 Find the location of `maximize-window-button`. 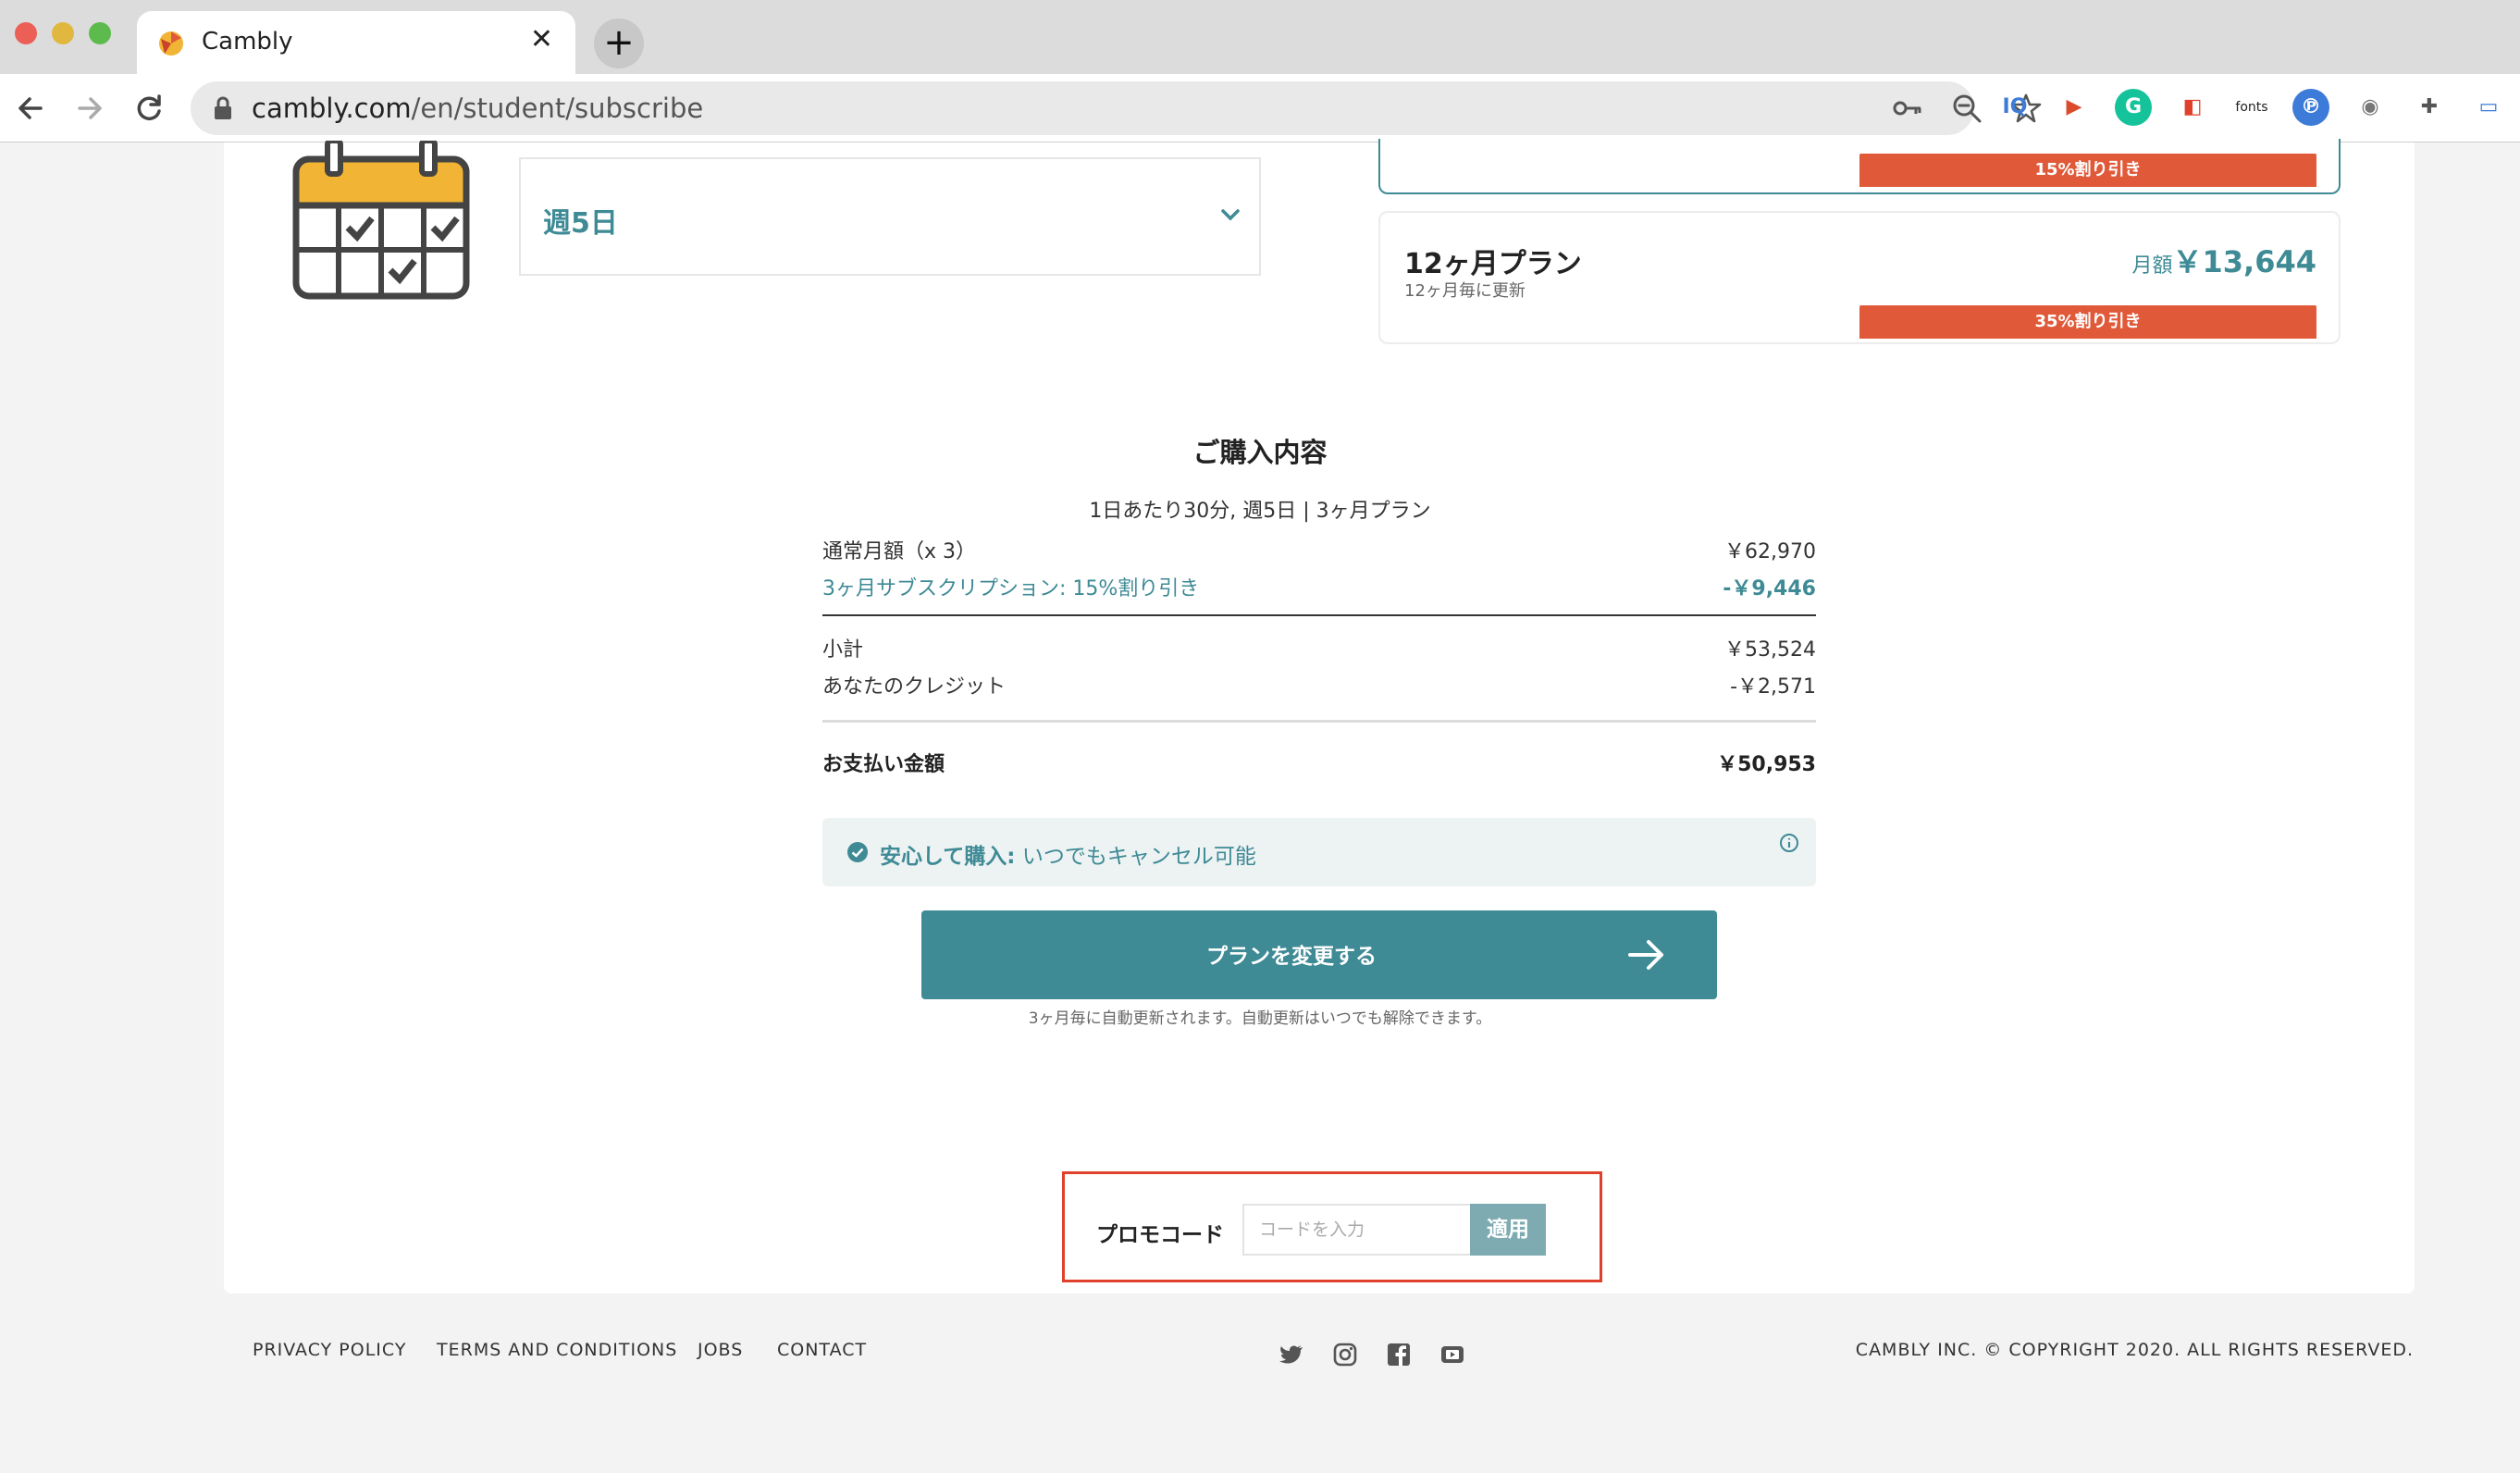

maximize-window-button is located at coordinates (100, 33).